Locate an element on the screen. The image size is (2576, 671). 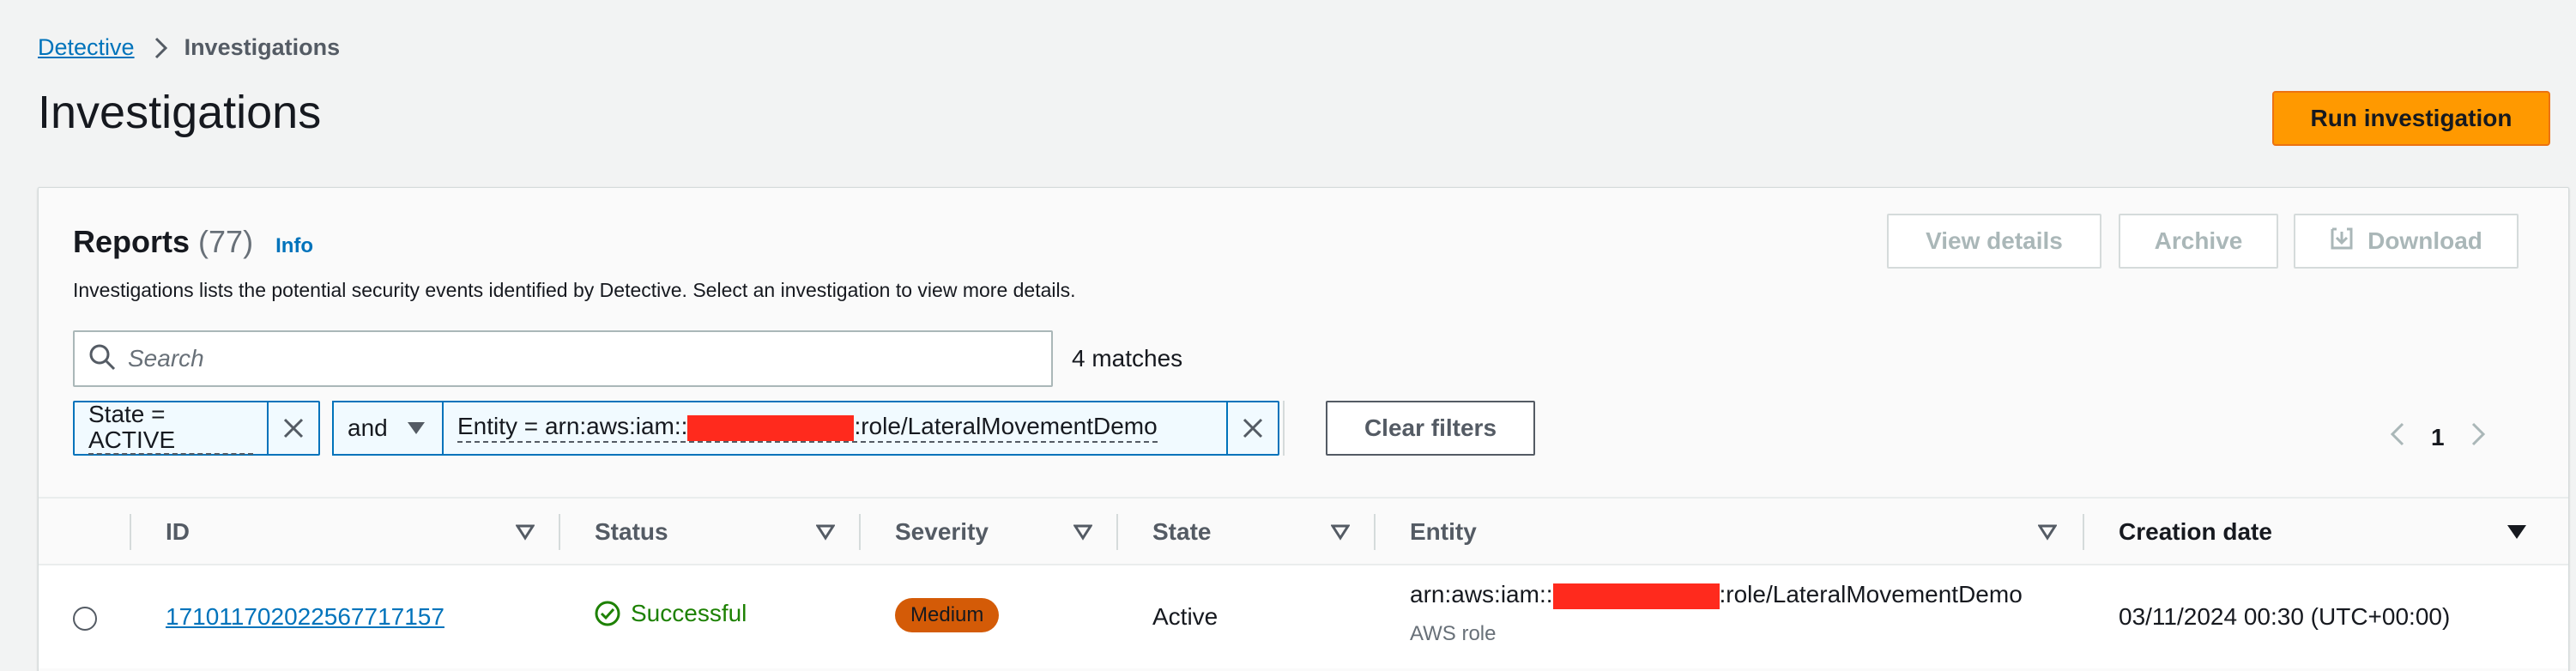
filter-divider is located at coordinates (1284, 429).